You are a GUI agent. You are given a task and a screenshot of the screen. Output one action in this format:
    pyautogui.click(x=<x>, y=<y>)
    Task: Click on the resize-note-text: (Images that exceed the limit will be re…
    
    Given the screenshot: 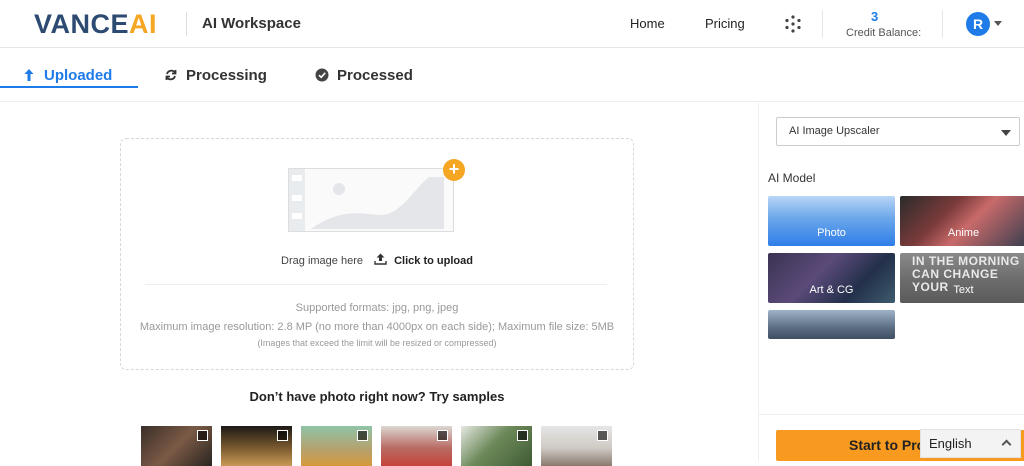 What is the action you would take?
    pyautogui.click(x=377, y=343)
    